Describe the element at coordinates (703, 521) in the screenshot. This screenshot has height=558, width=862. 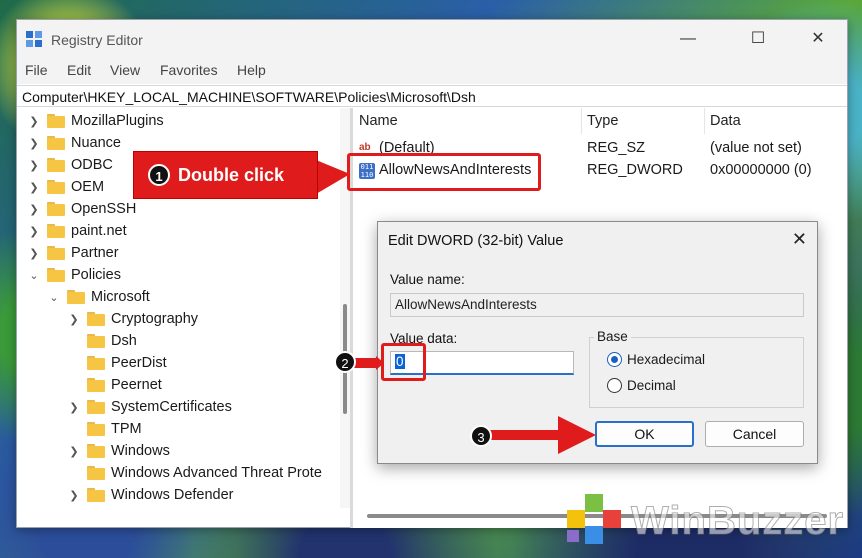
I see `watermark: WinBuzzer` at that location.